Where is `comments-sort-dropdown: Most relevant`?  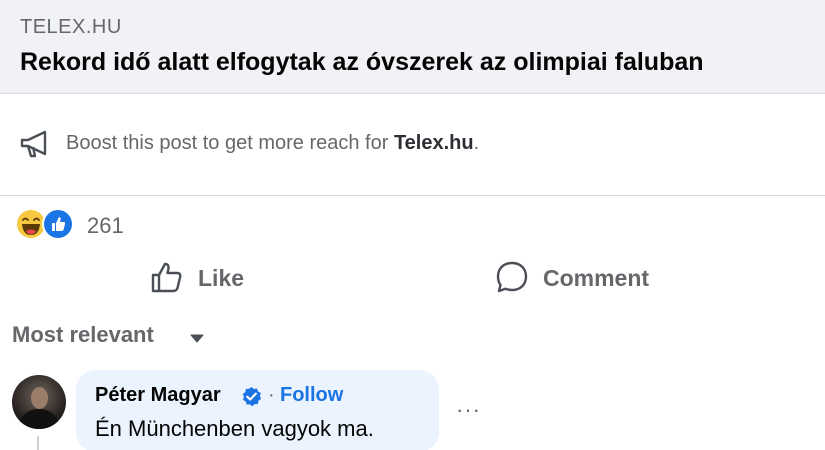 comments-sort-dropdown: Most relevant is located at coordinates (117, 337).